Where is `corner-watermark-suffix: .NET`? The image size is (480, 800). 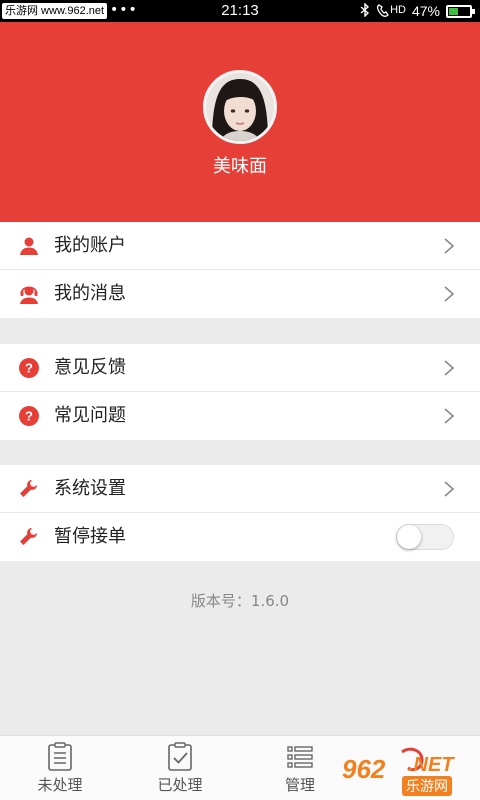 corner-watermark-suffix: .NET is located at coordinates (431, 765).